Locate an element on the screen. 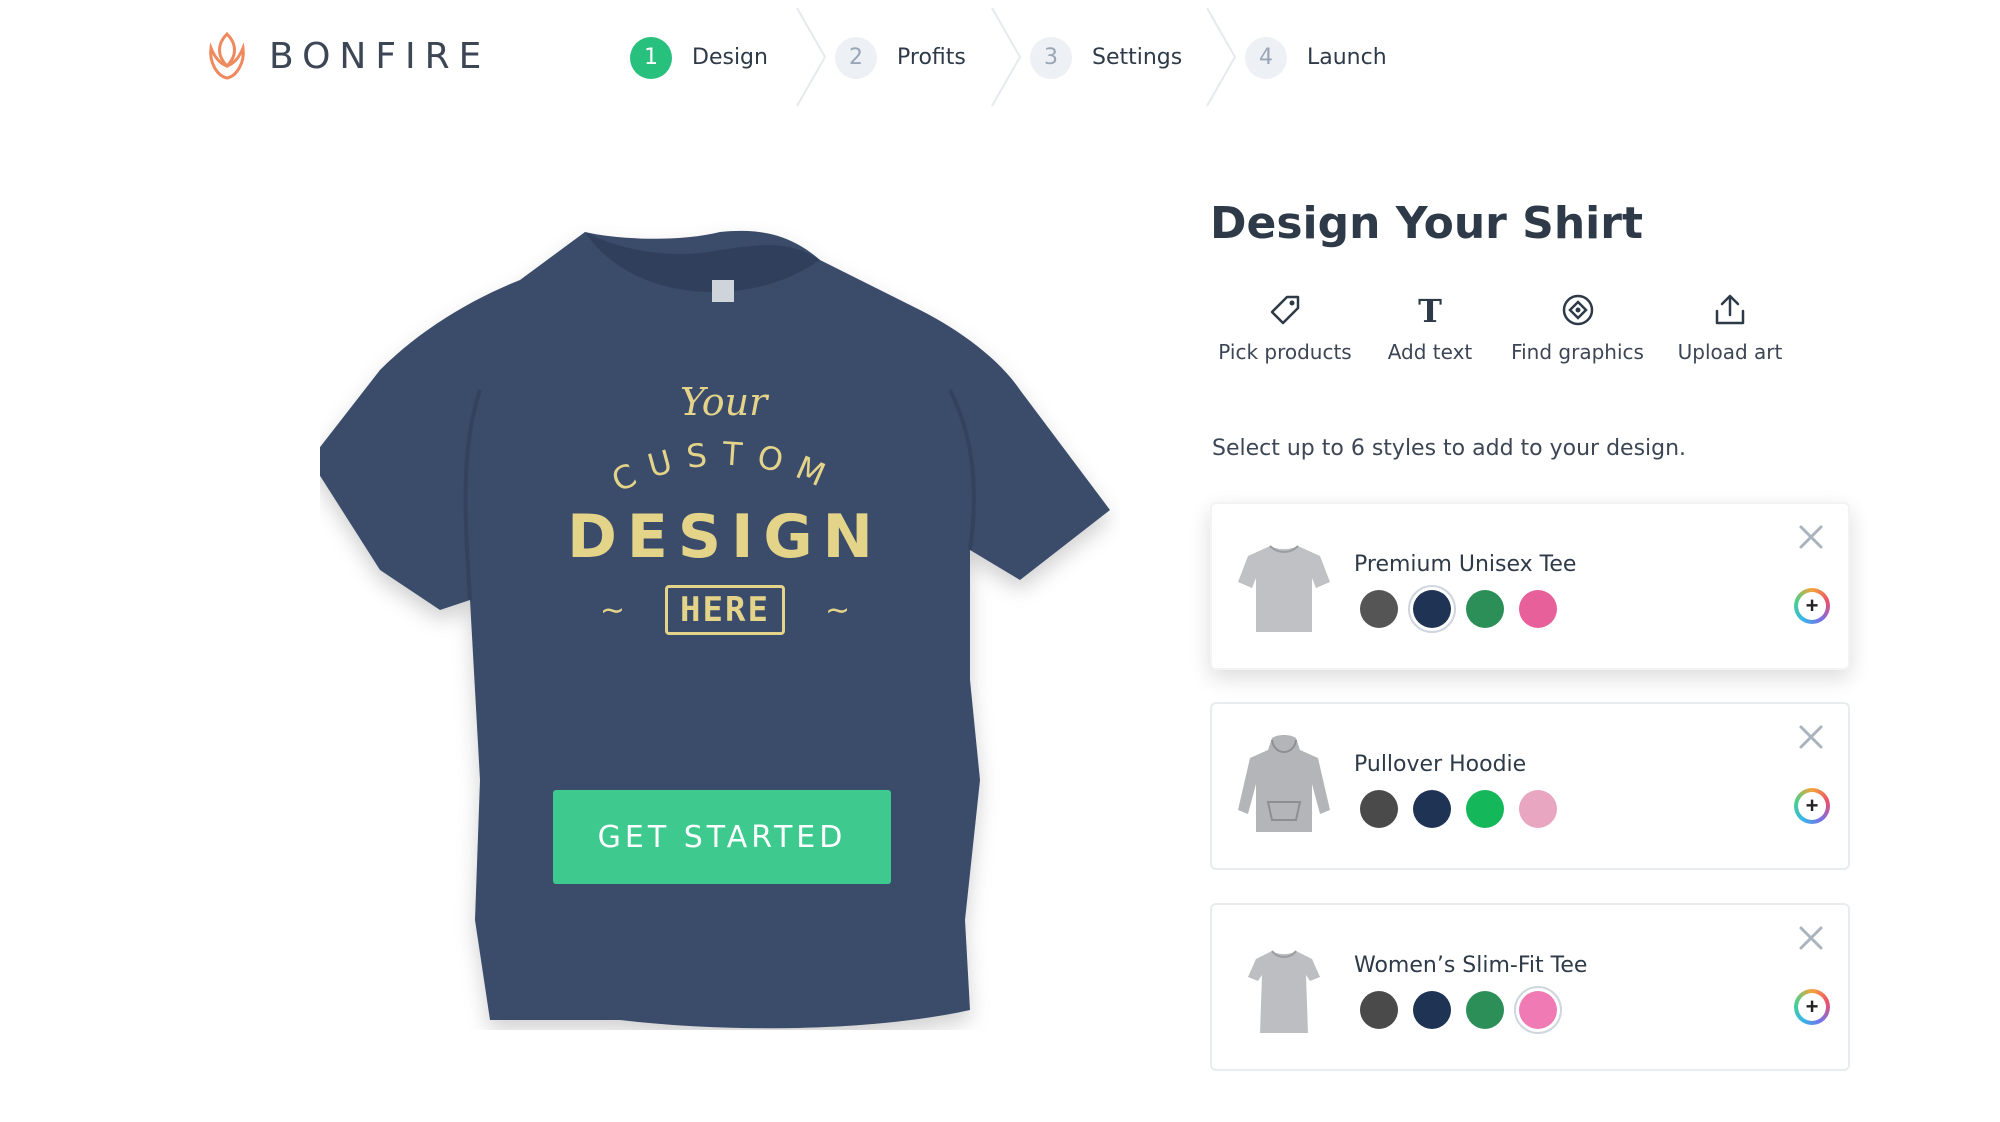 The image size is (2000, 1122). step-label: Design is located at coordinates (730, 57).